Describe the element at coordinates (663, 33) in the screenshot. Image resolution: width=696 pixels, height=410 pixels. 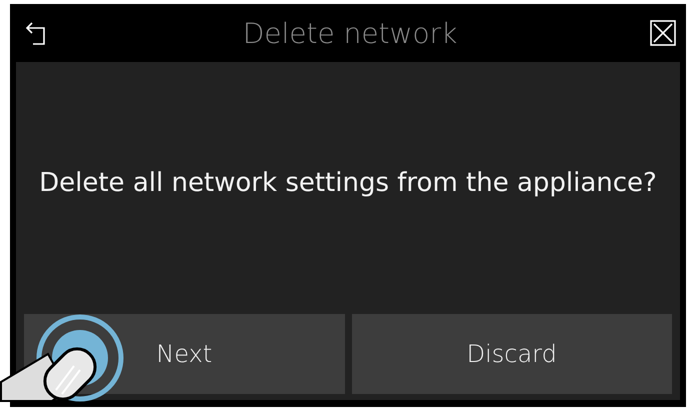
I see `close-icon` at that location.